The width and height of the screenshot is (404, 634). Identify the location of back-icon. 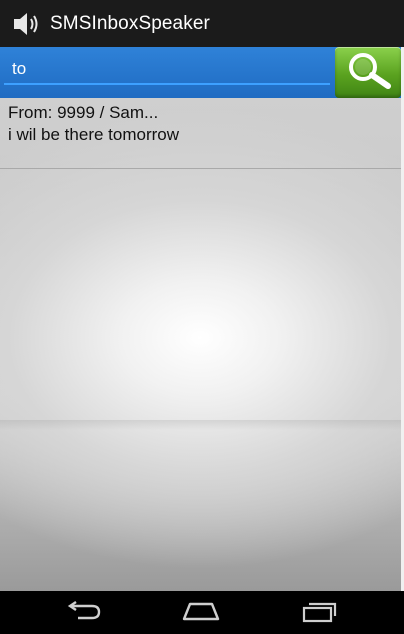
(83, 613).